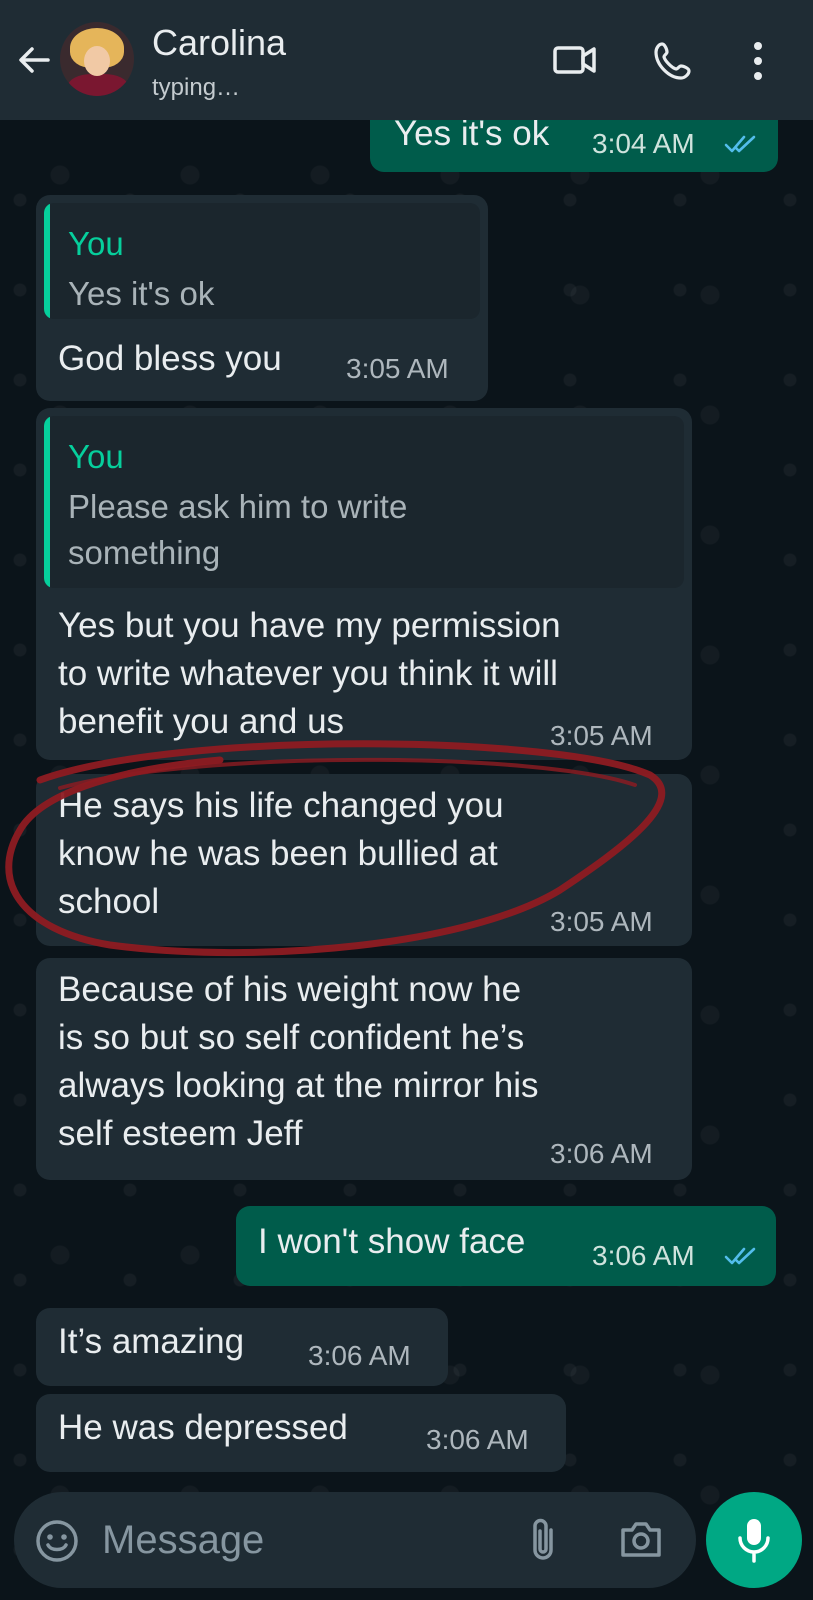 The height and width of the screenshot is (1600, 813). I want to click on message-outgoing: I won't show face 3:06 AM, so click(506, 1246).